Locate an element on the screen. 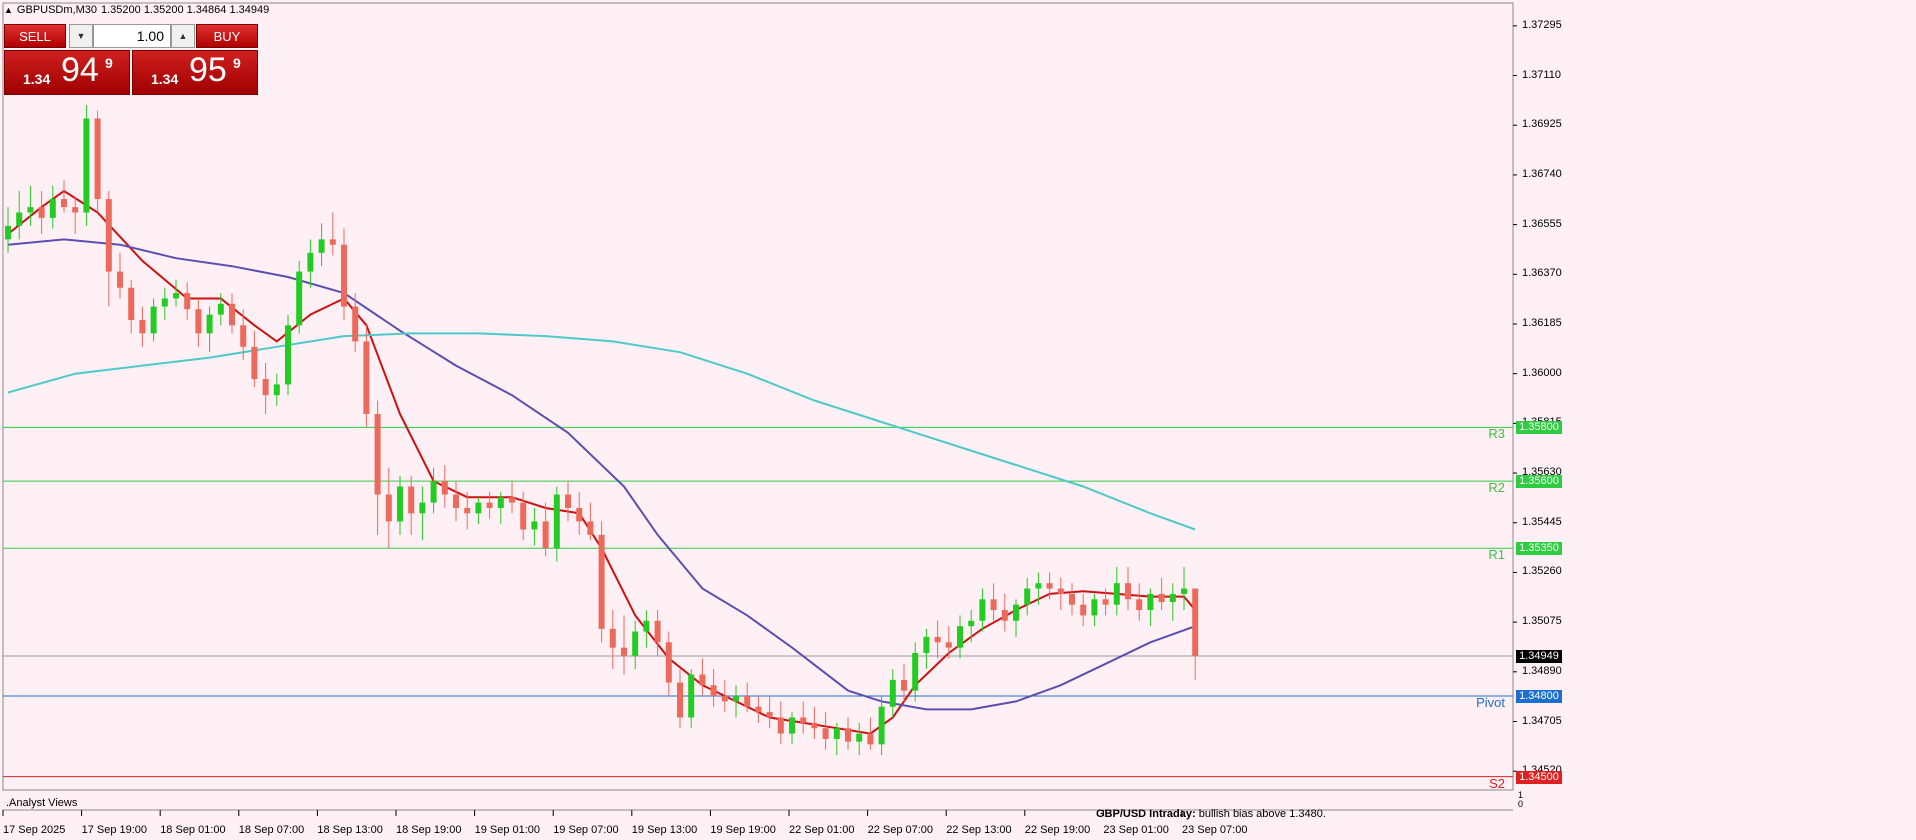  sell-quote: 1.34 94 9 is located at coordinates (67, 72).